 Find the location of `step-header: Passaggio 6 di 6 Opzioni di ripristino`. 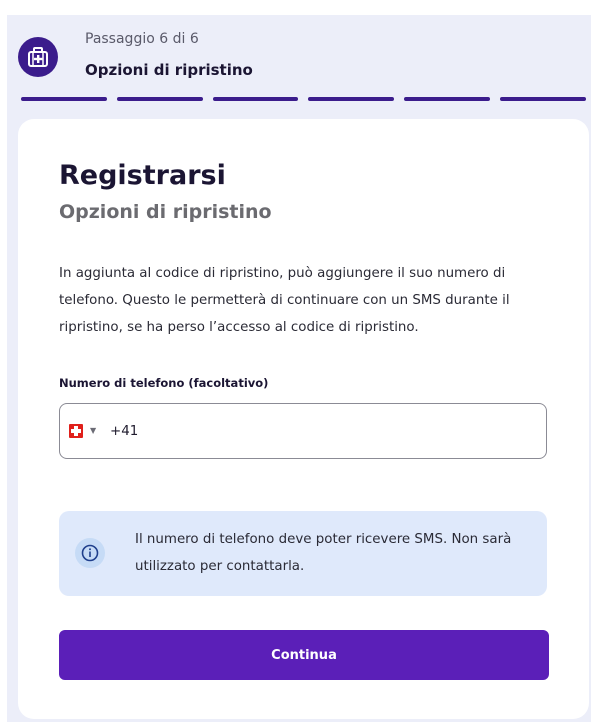

step-header: Passaggio 6 di 6 Opzioni di ripristino is located at coordinates (299, 60).